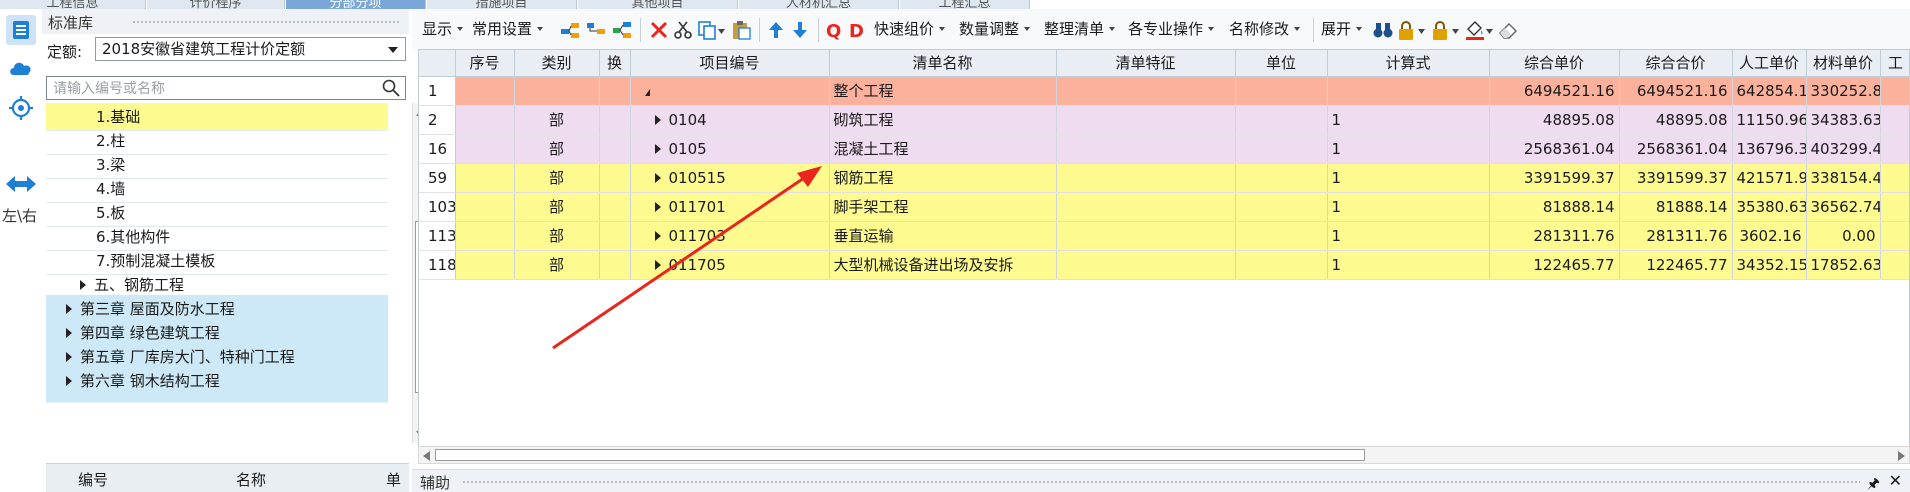  I want to click on grid-hscrollbar, so click(1164, 455).